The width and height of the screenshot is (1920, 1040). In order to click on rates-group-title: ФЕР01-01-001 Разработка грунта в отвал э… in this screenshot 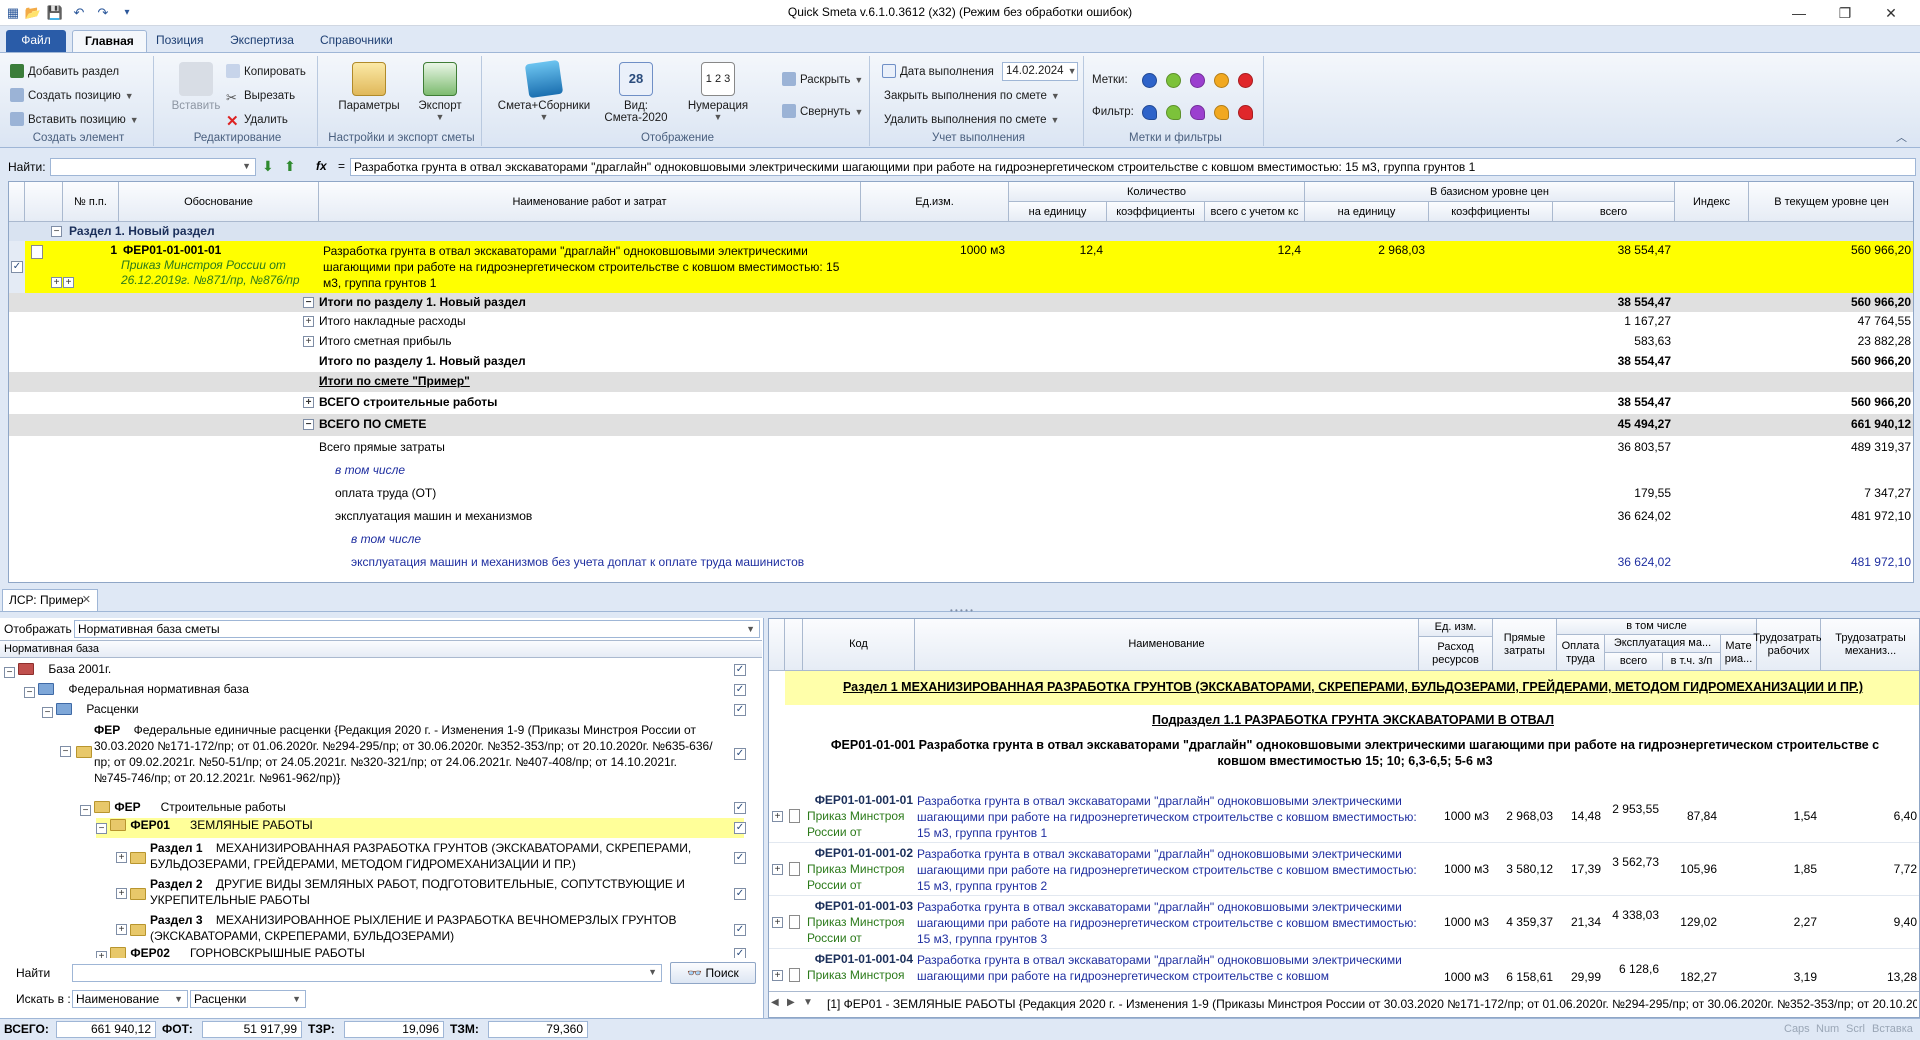, I will do `click(1355, 753)`.